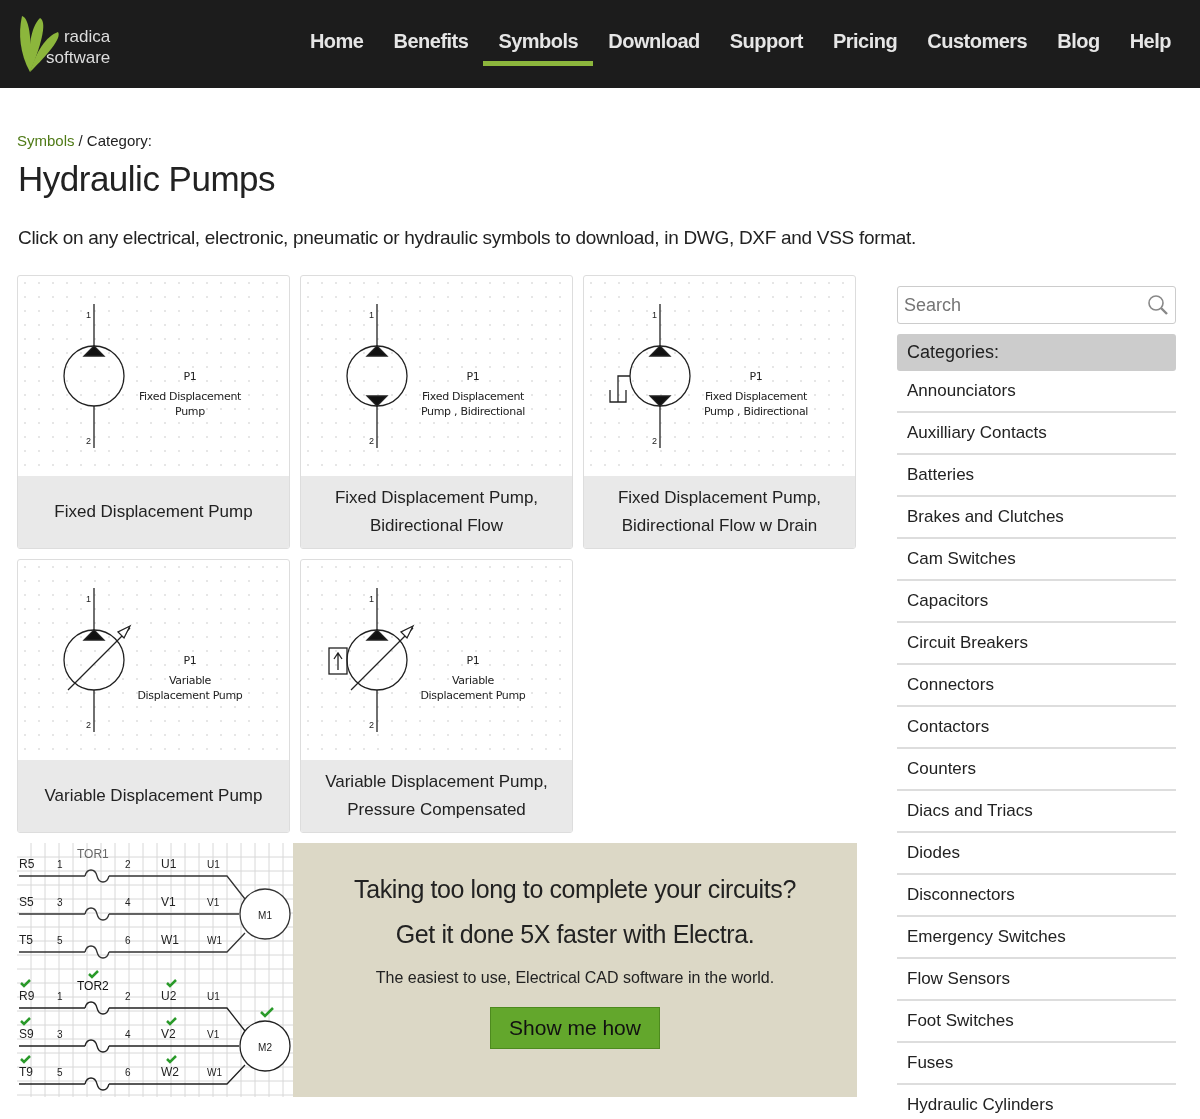 The image size is (1200, 1119). I want to click on wire-label: T5, so click(26, 940).